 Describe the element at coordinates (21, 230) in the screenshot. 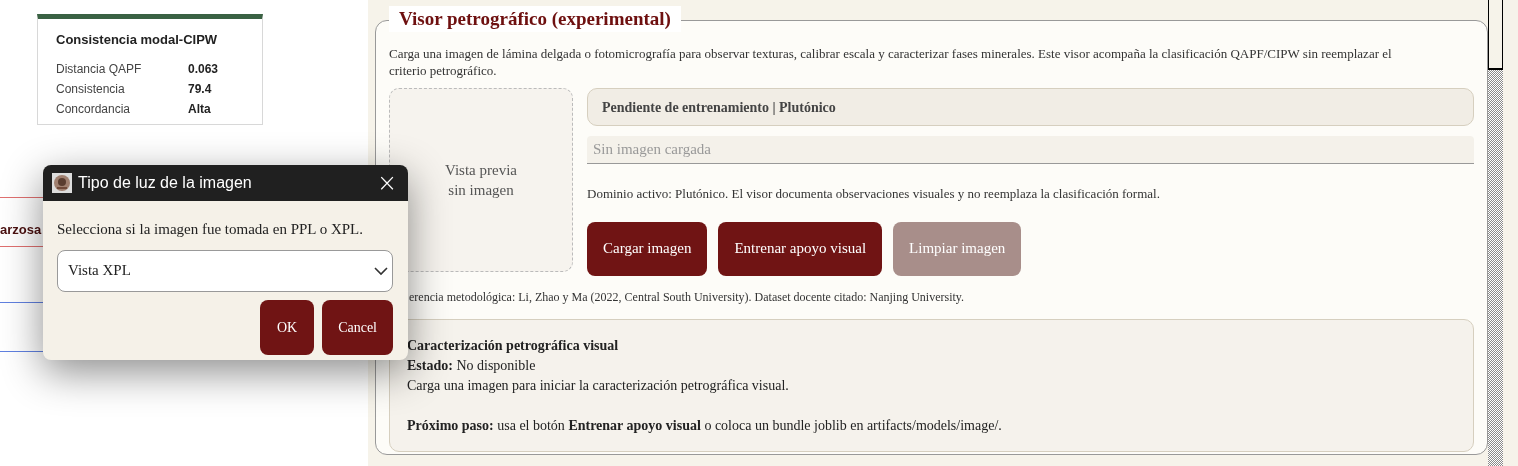

I see `table-cell-text: arzosa` at that location.